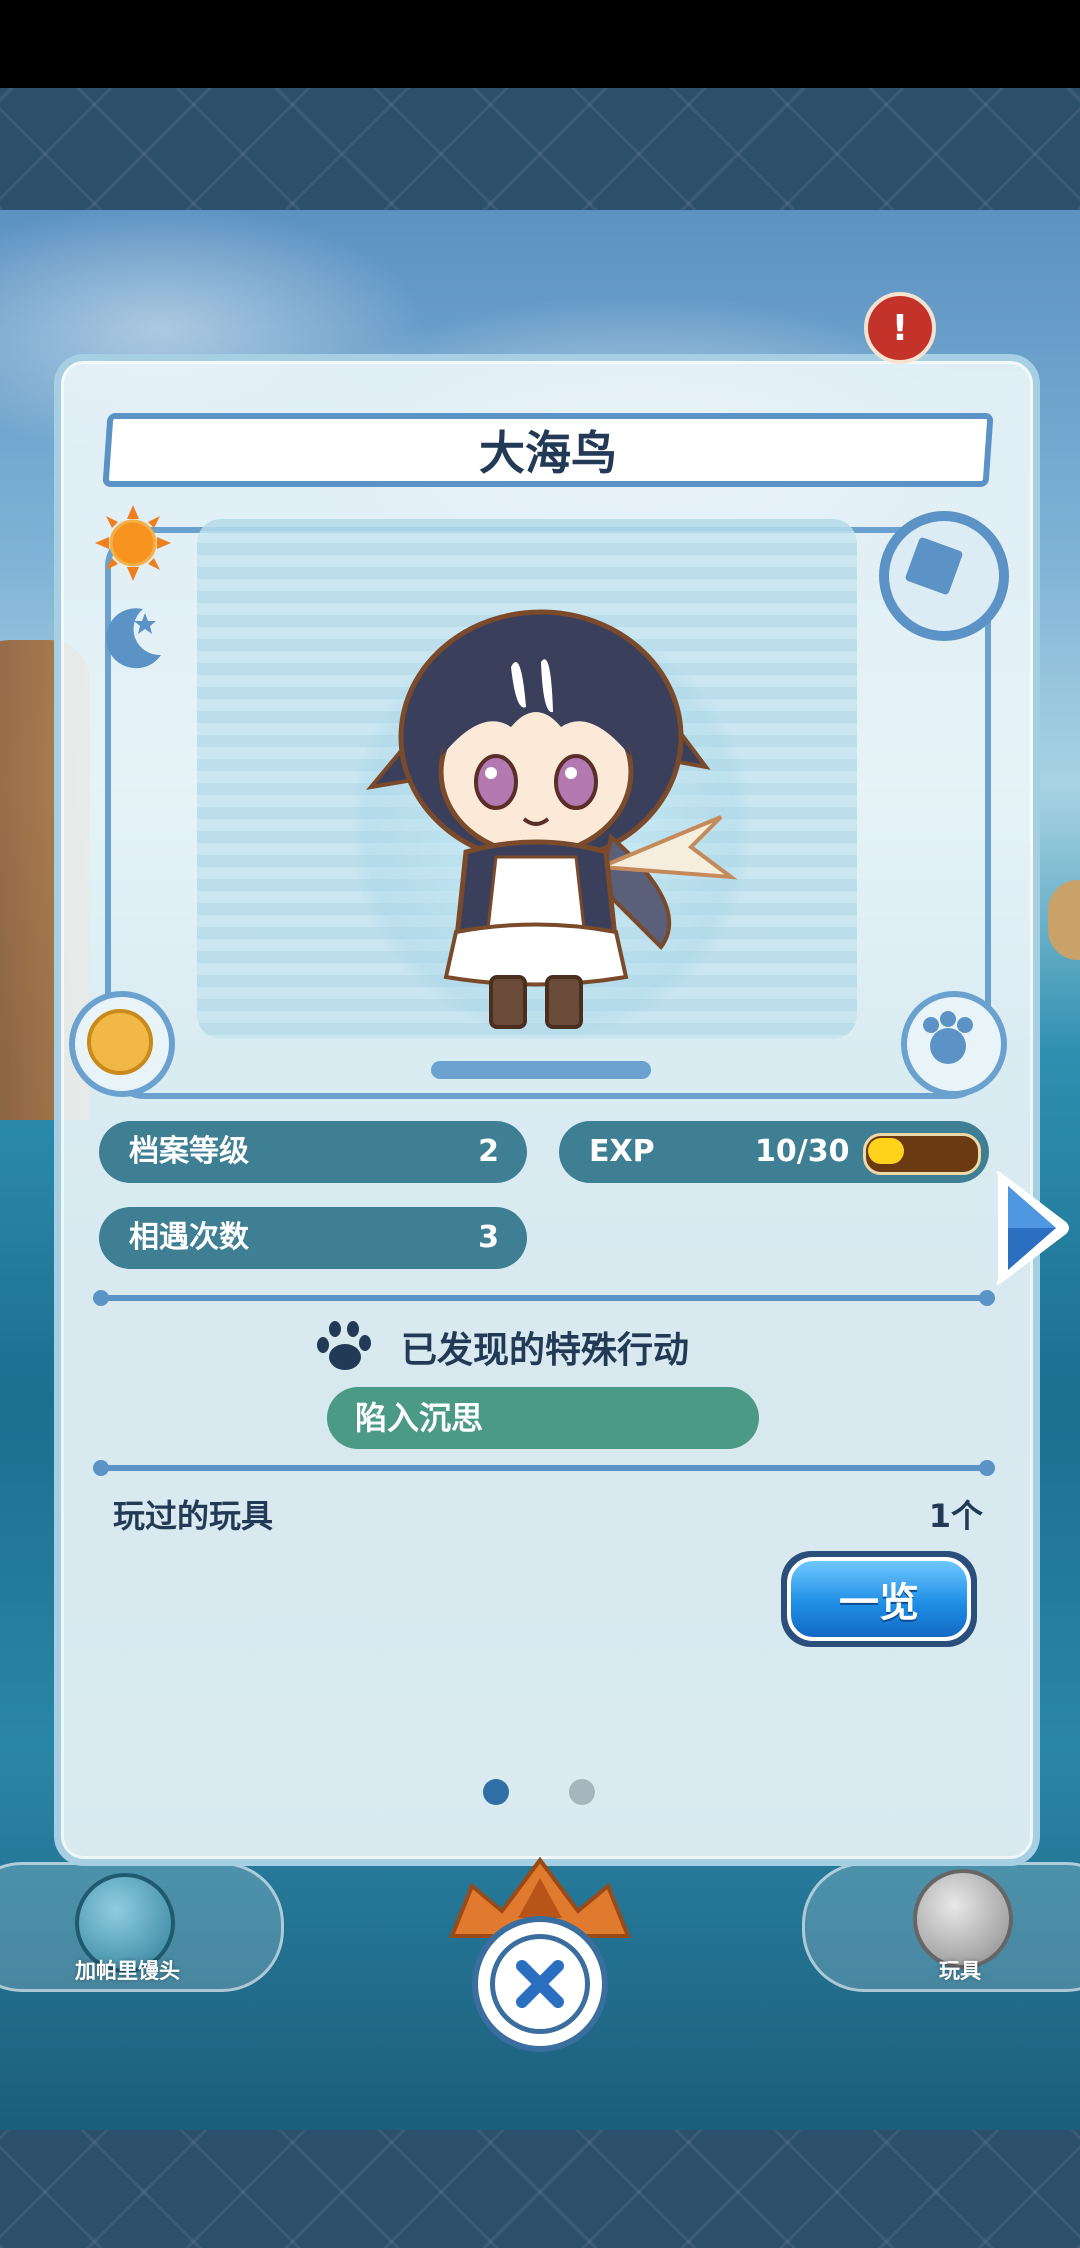 This screenshot has height=2248, width=1080. I want to click on exp-stat: EXP 10/30, so click(774, 1152).